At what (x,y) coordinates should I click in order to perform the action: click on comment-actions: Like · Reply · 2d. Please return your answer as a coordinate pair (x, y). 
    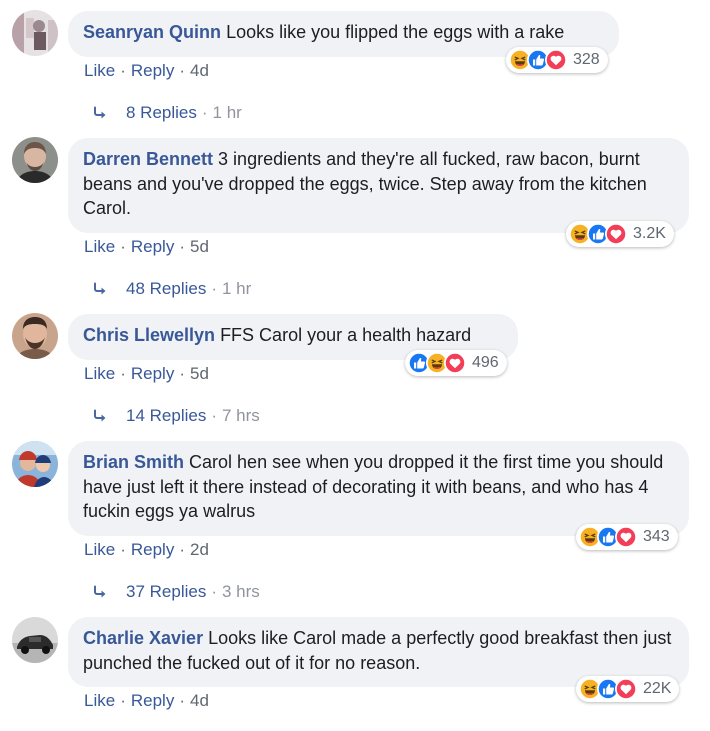
    Looking at the image, I should click on (146, 549).